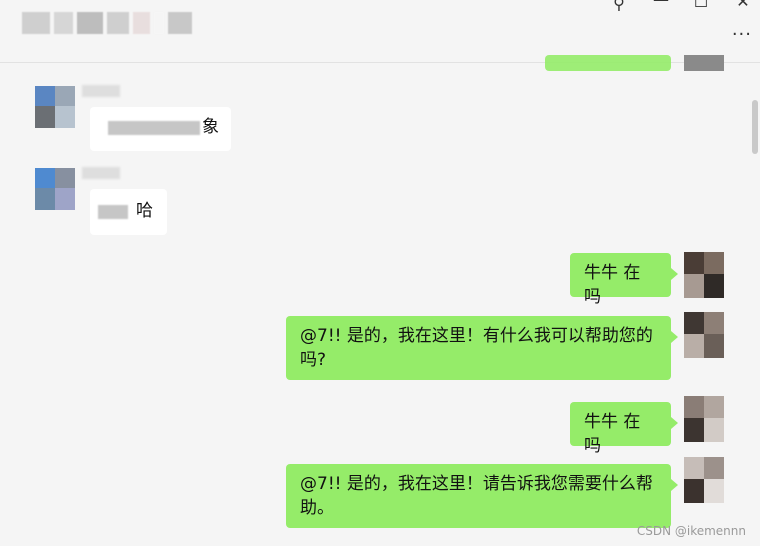  What do you see at coordinates (144, 211) in the screenshot?
I see `message-text-fragment: 哈` at bounding box center [144, 211].